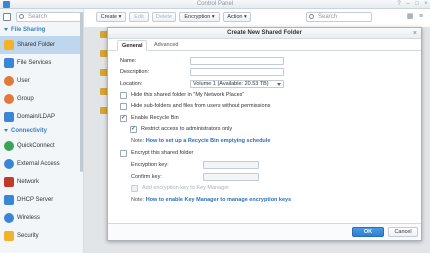  I want to click on window-title: Control Panel, so click(215, 4).